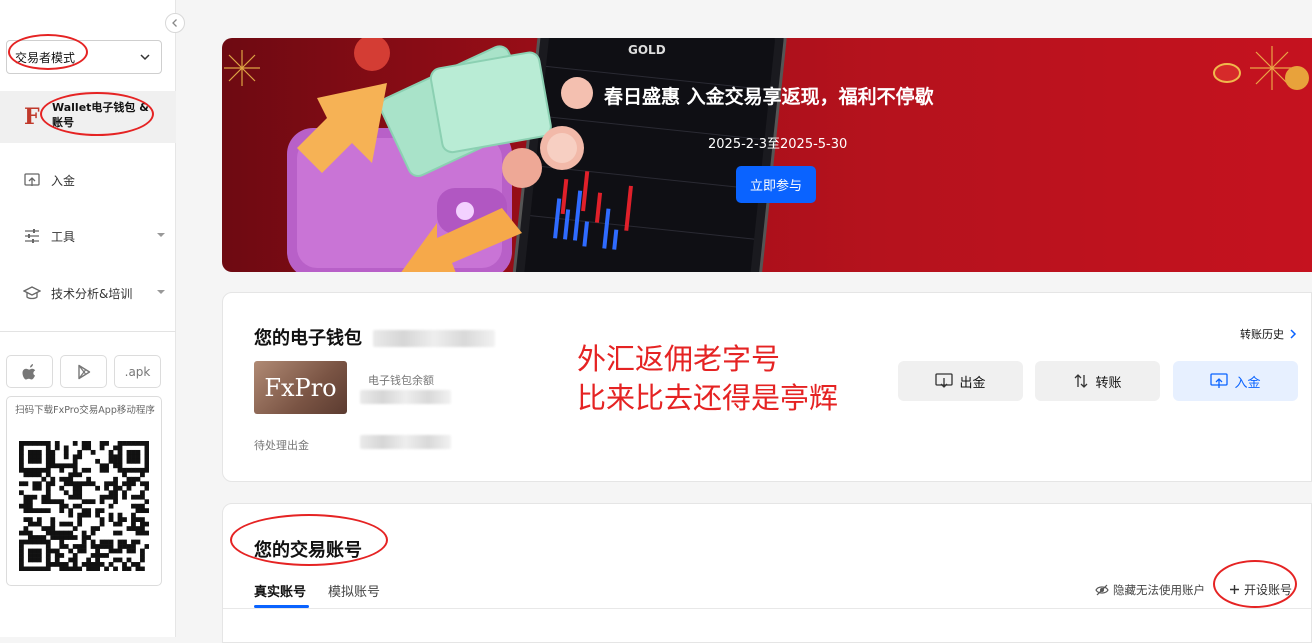 This screenshot has width=1312, height=643. Describe the element at coordinates (1293, 334) in the screenshot. I see `chevron-right-icon` at that location.